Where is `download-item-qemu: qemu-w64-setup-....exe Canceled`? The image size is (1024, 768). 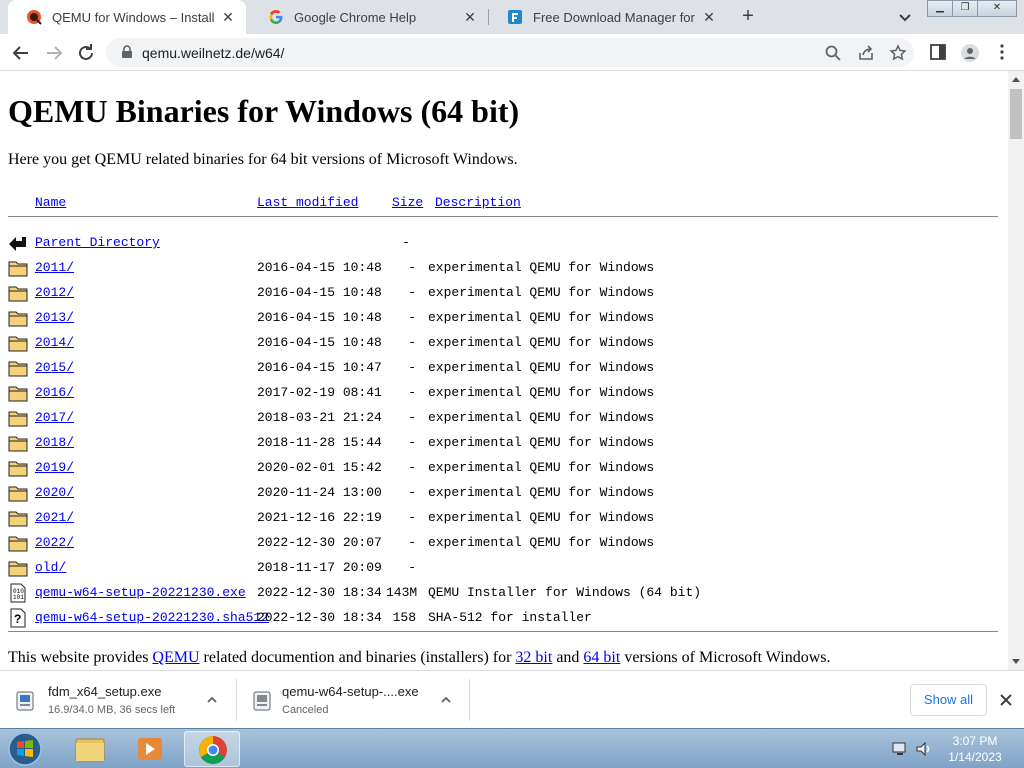 download-item-qemu: qemu-w64-setup-....exe Canceled is located at coordinates (353, 700).